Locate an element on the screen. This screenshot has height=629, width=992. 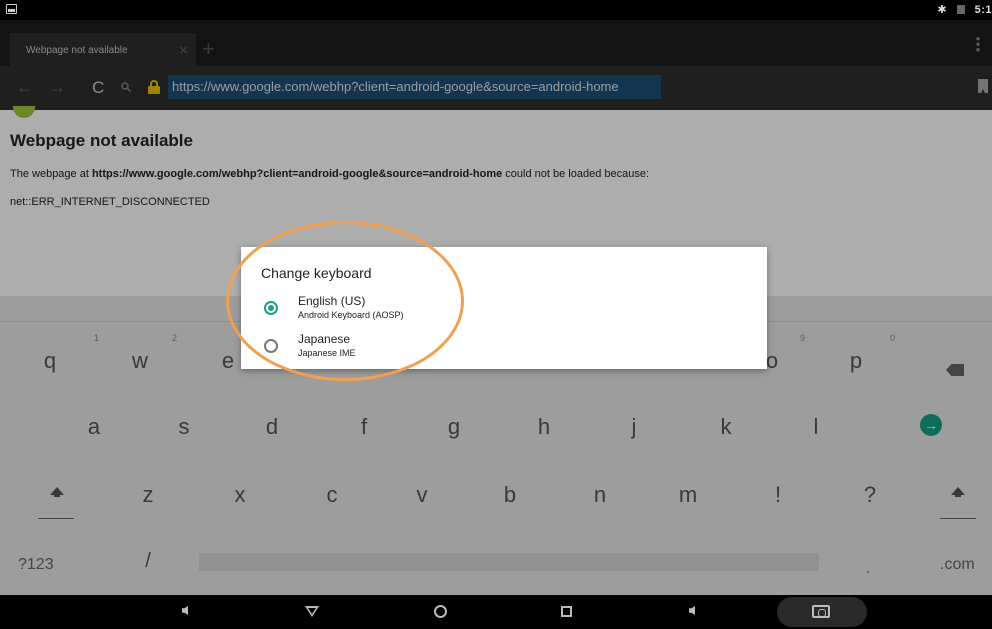
navigation-bar is located at coordinates (496, 612).